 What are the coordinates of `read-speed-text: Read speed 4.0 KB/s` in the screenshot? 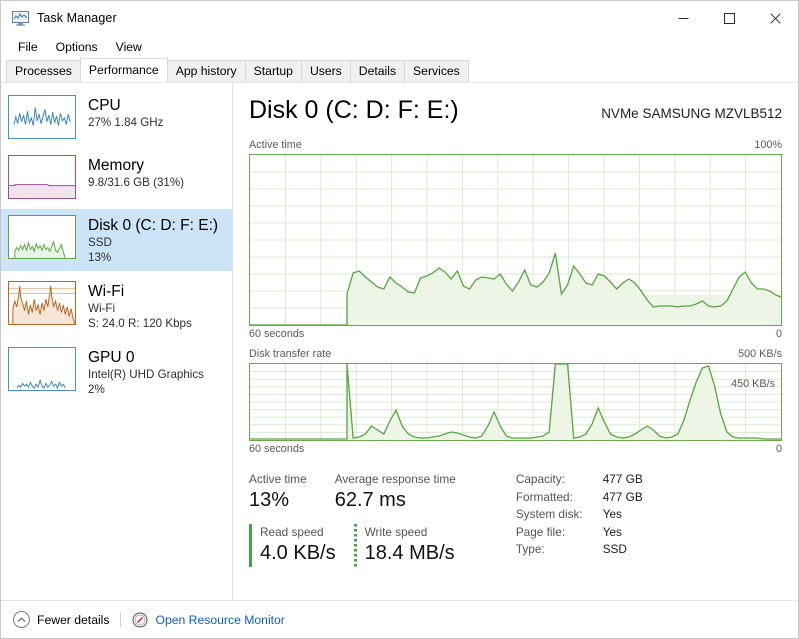 It's located at (298, 545).